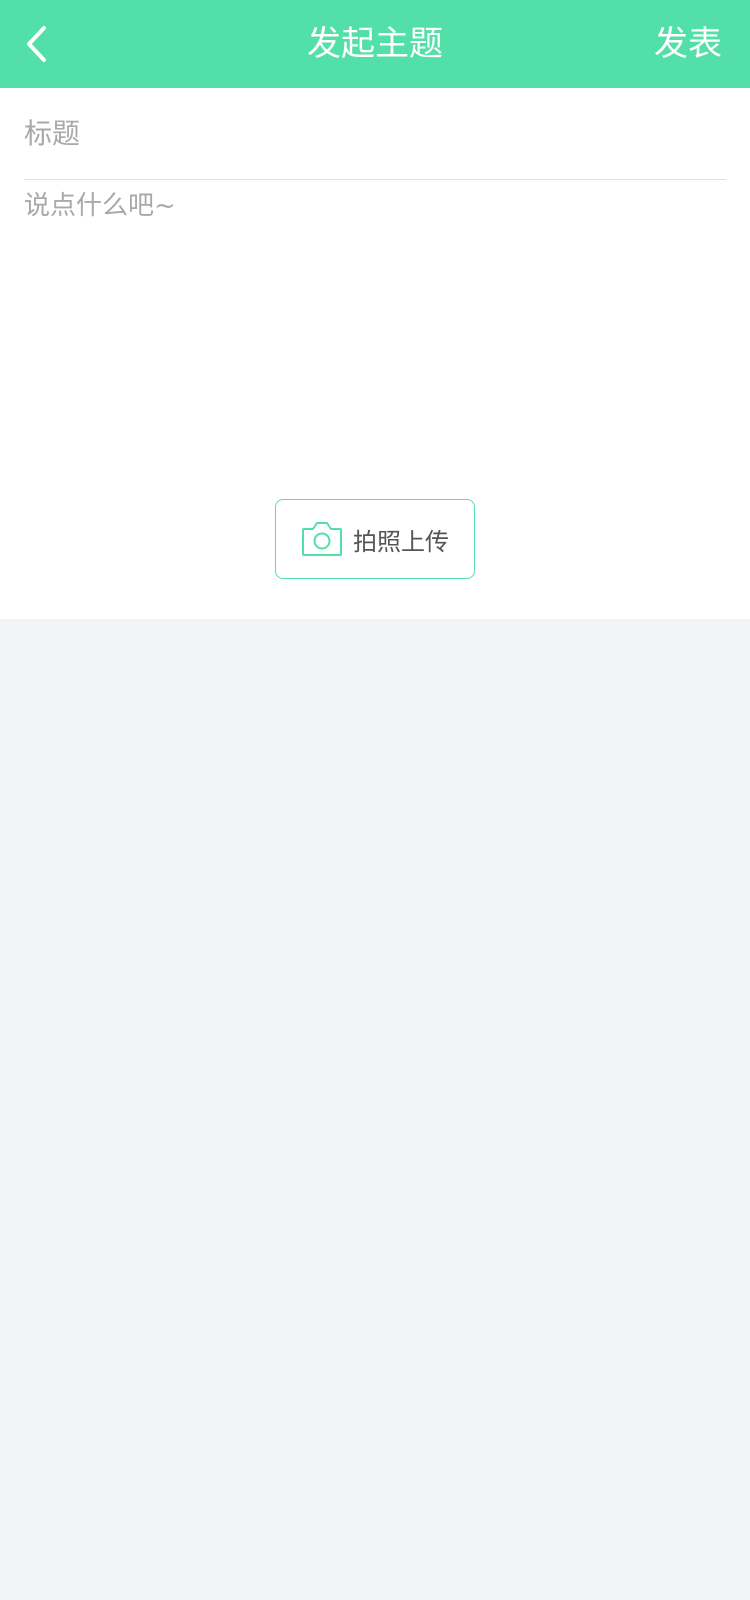 This screenshot has width=750, height=1600. I want to click on title-input, so click(375, 134).